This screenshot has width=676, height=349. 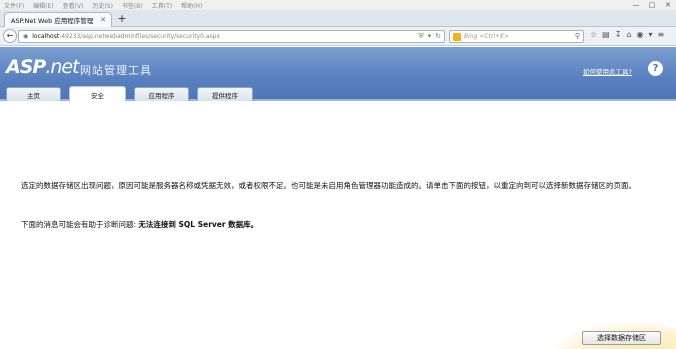 What do you see at coordinates (52, 21) in the screenshot?
I see `browser-tab-title: ASP.Net Web 应用程序管理` at bounding box center [52, 21].